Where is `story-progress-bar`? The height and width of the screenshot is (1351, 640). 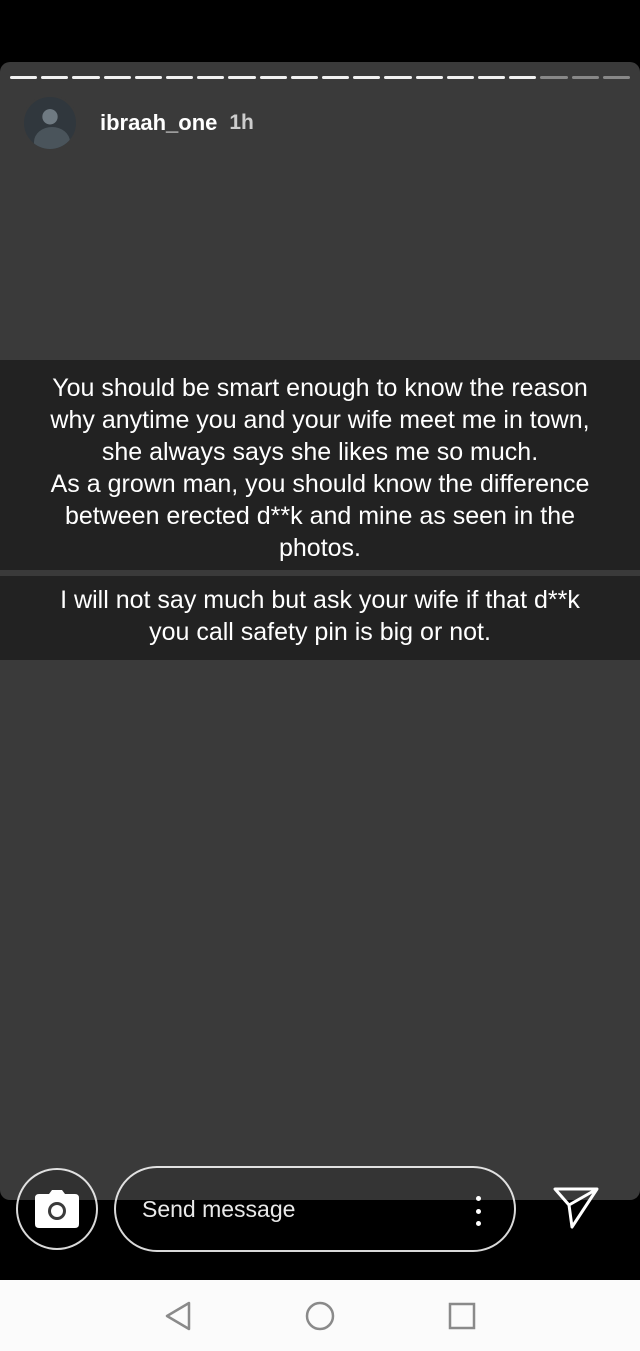
story-progress-bar is located at coordinates (320, 77).